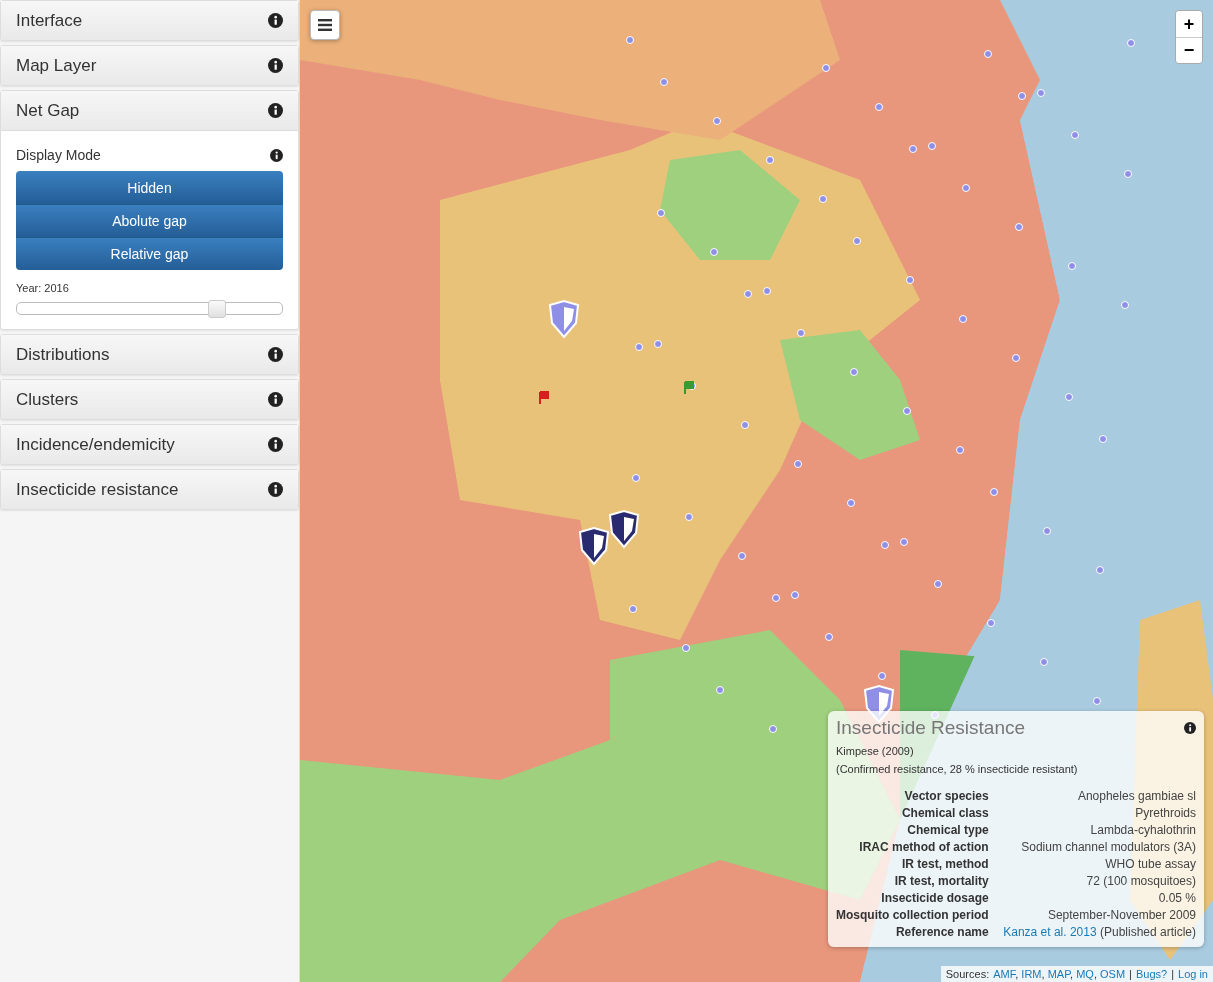 Image resolution: width=1213 pixels, height=982 pixels. I want to click on panel-header: Distributions, so click(149, 354).